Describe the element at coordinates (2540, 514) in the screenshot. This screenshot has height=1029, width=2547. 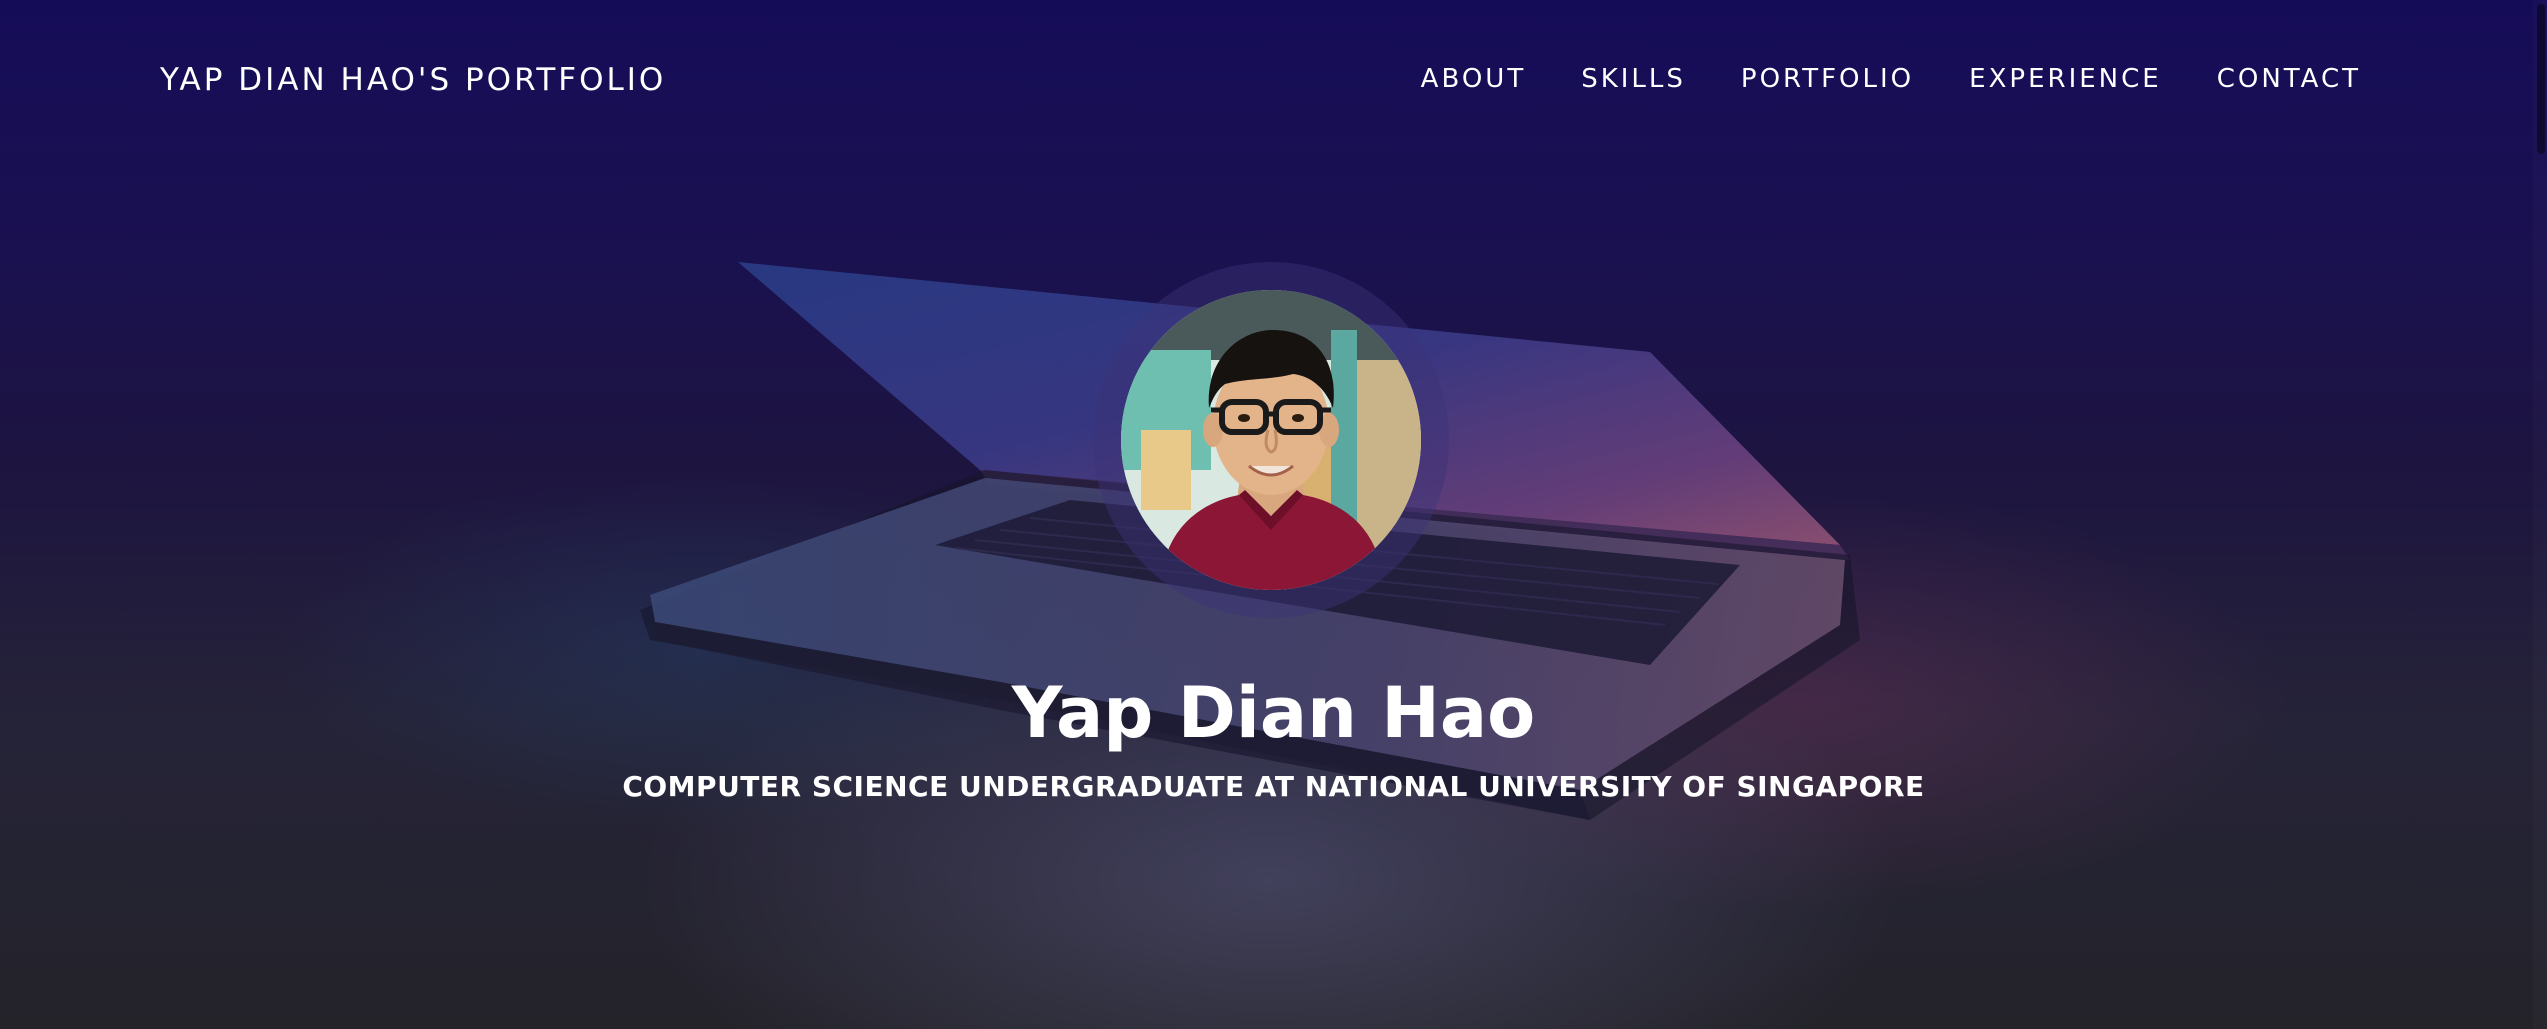
I see `page-scrollbar` at that location.